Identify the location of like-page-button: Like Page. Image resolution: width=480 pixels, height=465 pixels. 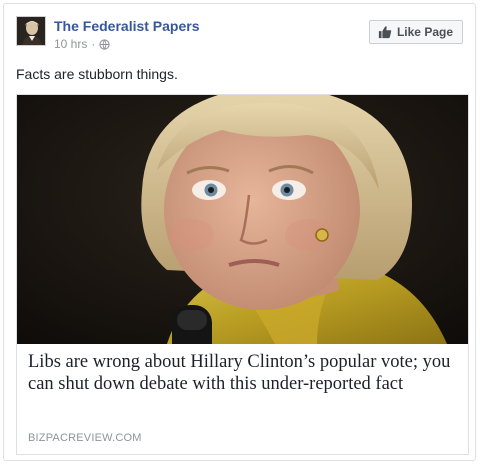
(415, 32).